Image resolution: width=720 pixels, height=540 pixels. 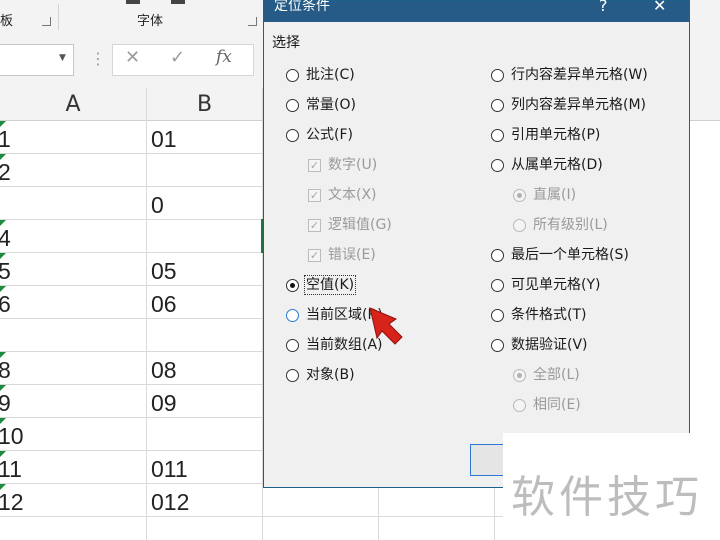 What do you see at coordinates (164, 139) in the screenshot?
I see `cell-b1: 01` at bounding box center [164, 139].